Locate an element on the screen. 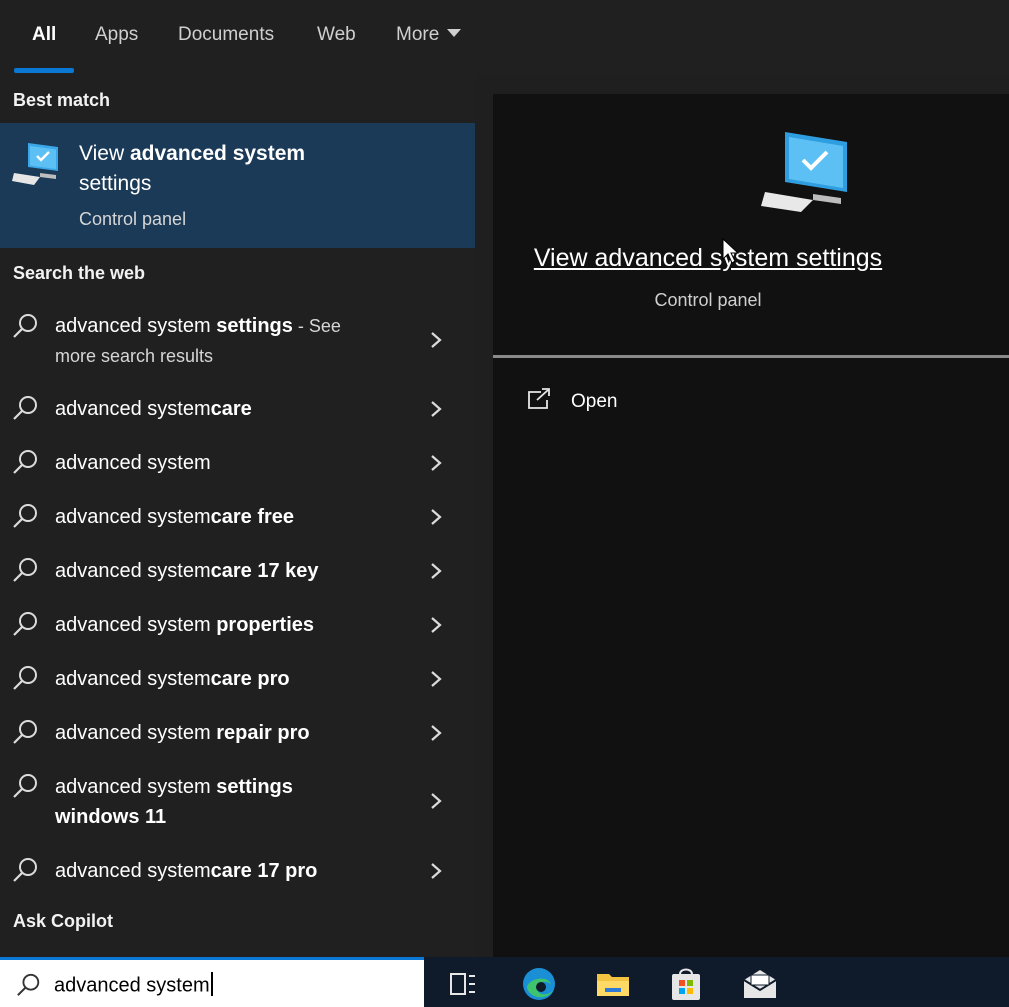 The image size is (1009, 1007). tab-documents: Documents is located at coordinates (226, 35).